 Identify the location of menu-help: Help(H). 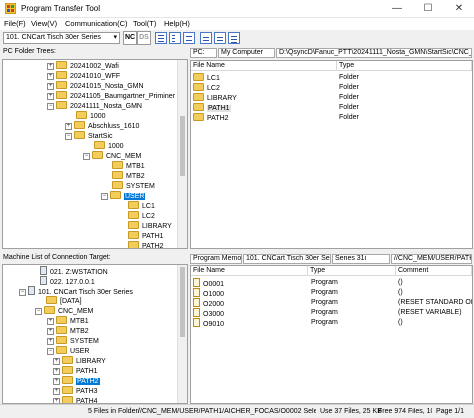
(177, 23).